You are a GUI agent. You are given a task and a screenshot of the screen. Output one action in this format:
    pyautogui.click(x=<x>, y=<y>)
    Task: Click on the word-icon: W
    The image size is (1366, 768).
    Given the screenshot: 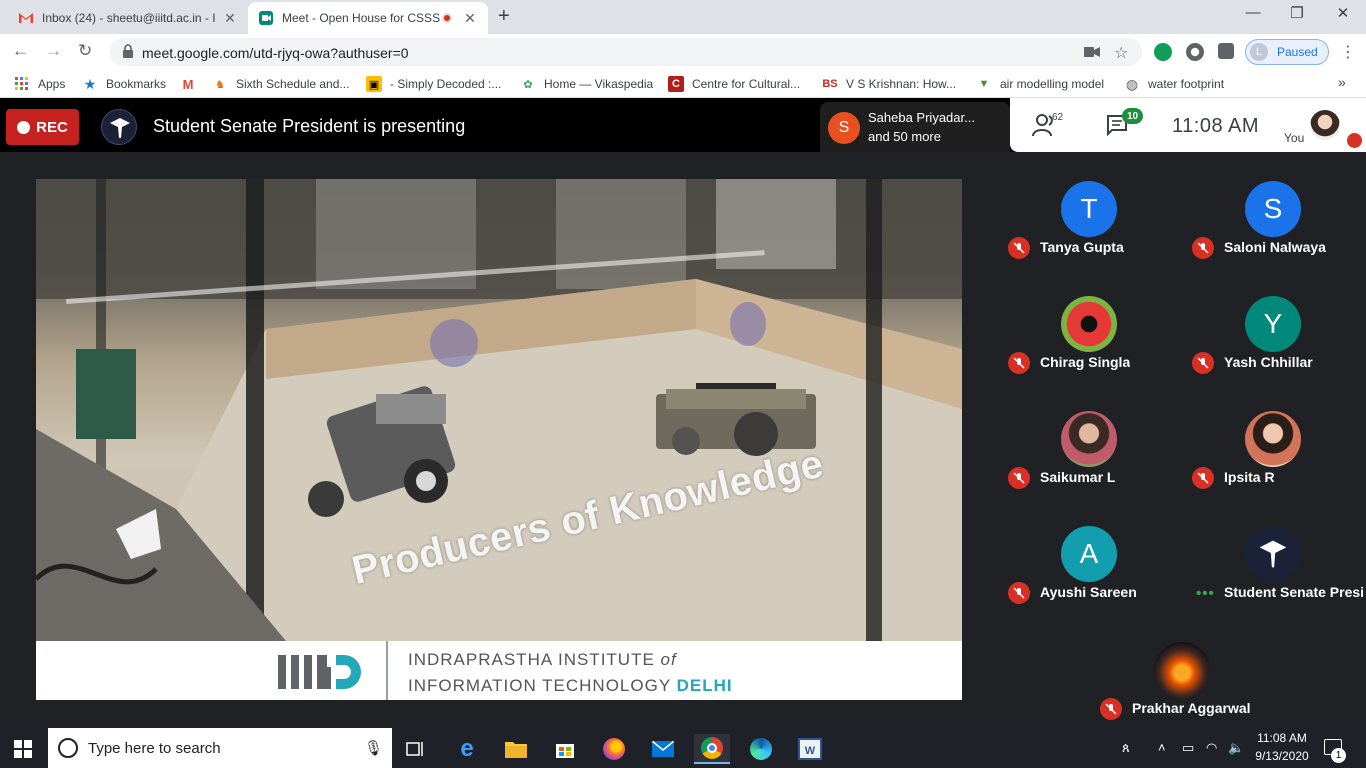 What is the action you would take?
    pyautogui.click(x=810, y=749)
    